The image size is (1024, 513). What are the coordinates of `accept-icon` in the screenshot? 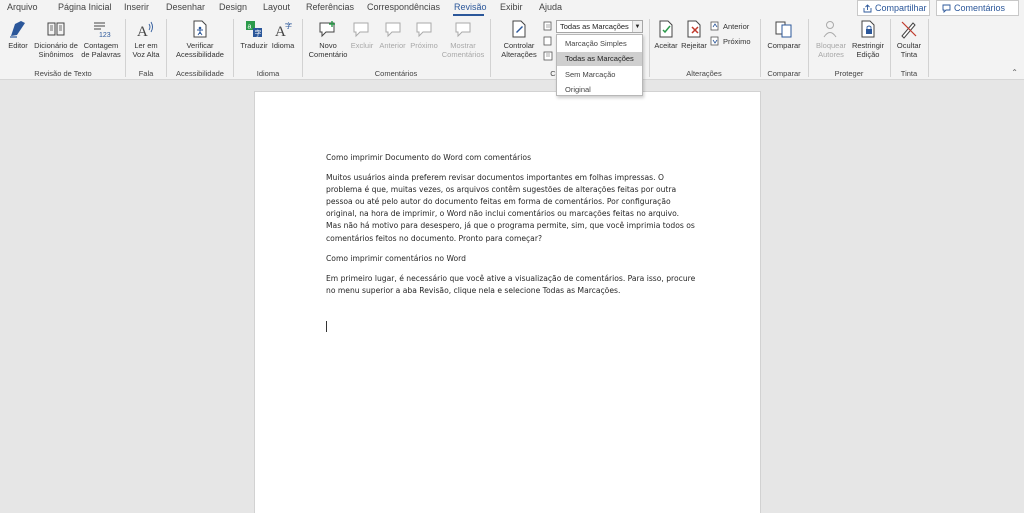 It's located at (666, 29).